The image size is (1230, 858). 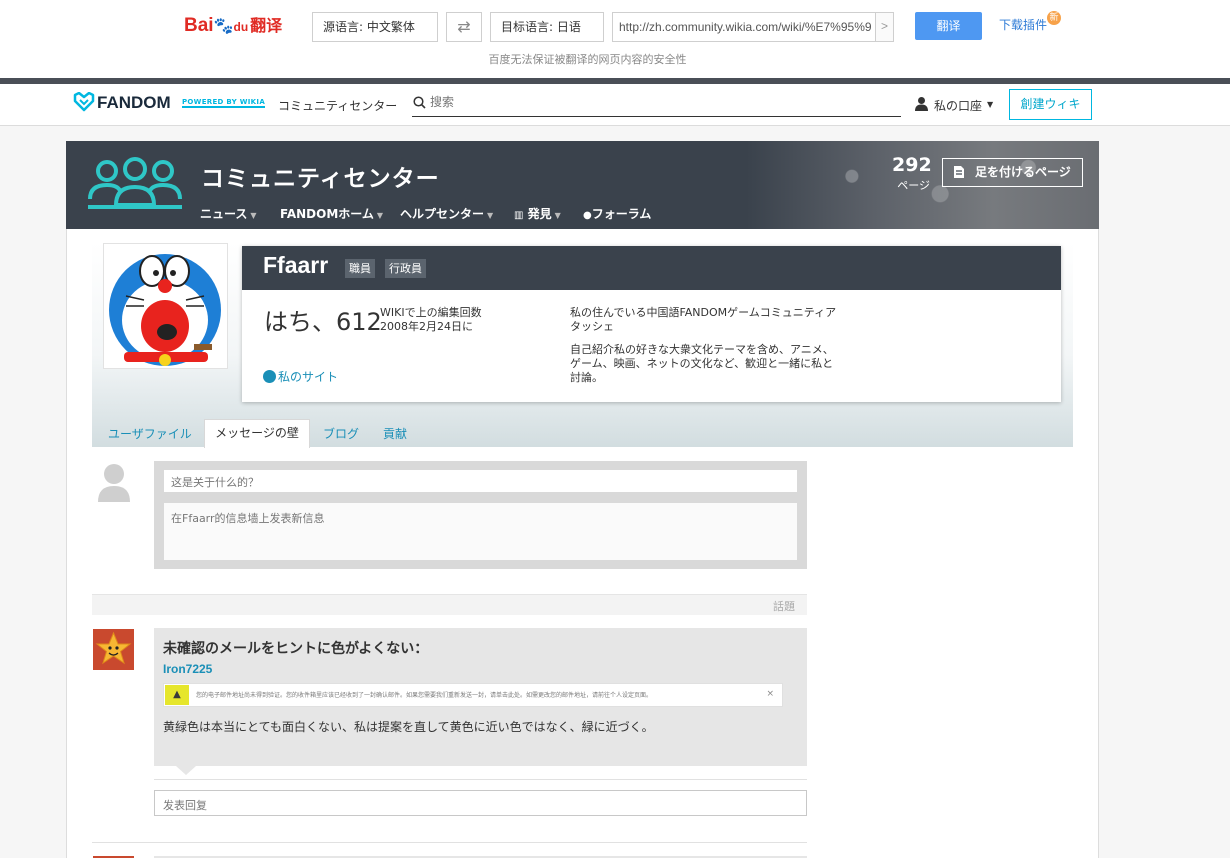 I want to click on add-page-button: 足を付けるページ, so click(x=1012, y=172).